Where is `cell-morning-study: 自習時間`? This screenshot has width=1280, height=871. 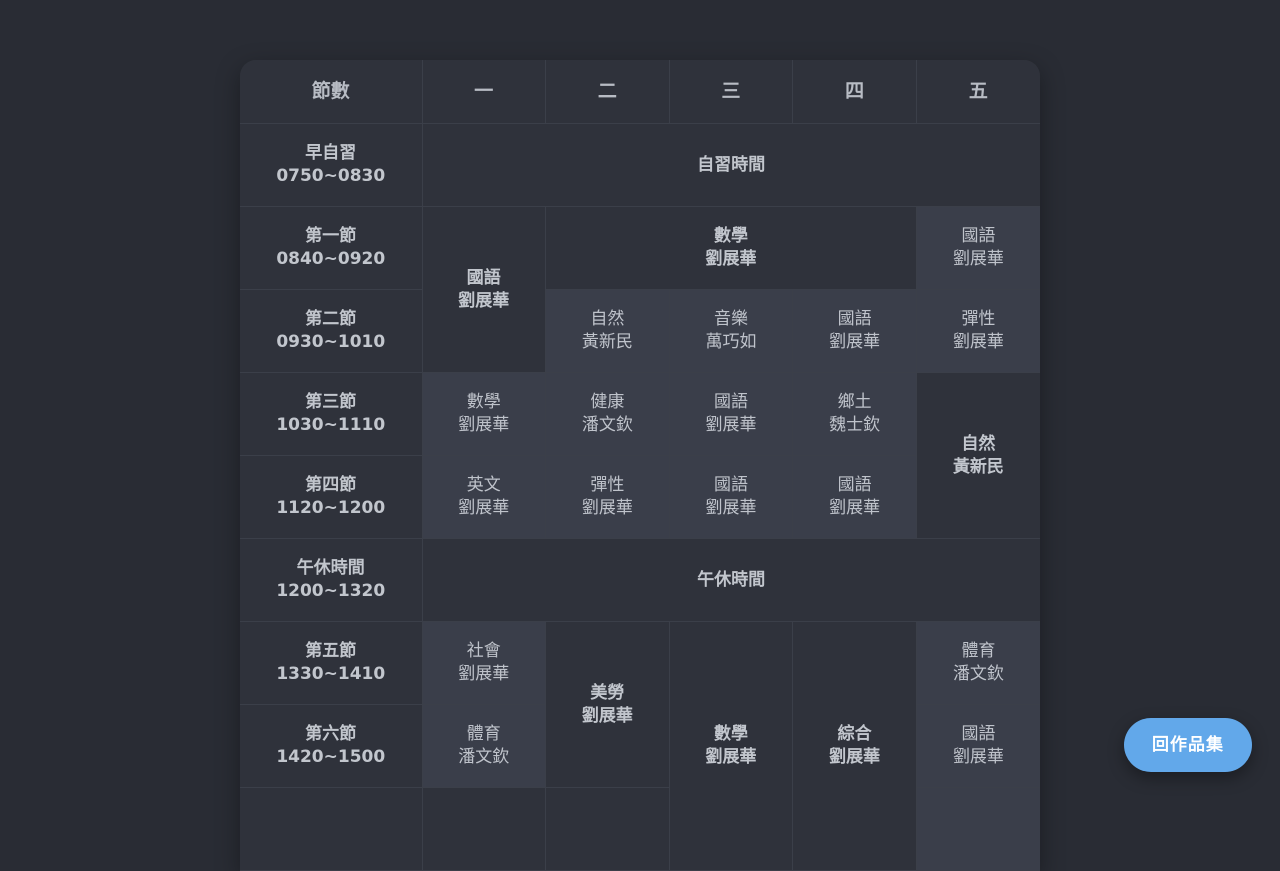
cell-morning-study: 自習時間 is located at coordinates (730, 165).